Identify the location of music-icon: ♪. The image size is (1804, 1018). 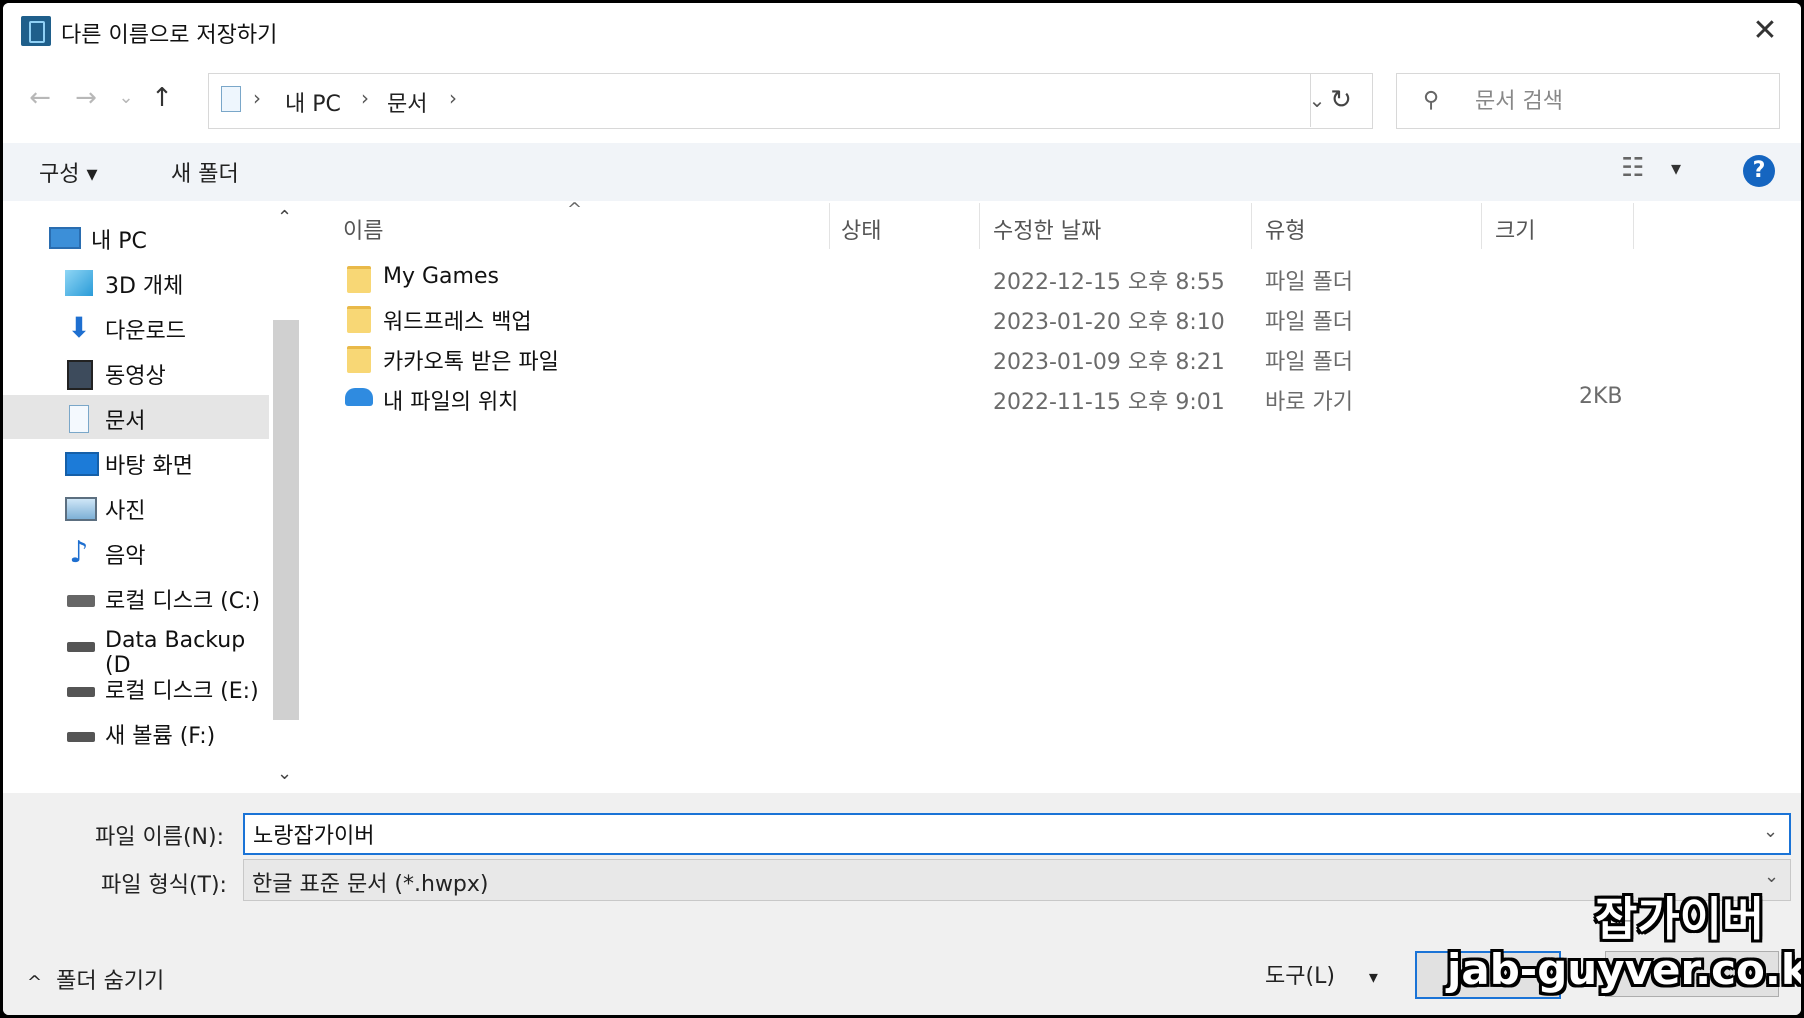
(79, 552).